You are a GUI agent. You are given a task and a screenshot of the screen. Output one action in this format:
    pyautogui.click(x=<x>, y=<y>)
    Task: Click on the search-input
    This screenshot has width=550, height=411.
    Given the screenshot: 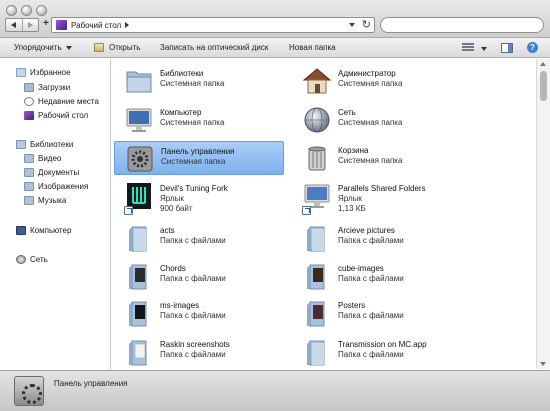 What is the action you would take?
    pyautogui.click(x=462, y=25)
    